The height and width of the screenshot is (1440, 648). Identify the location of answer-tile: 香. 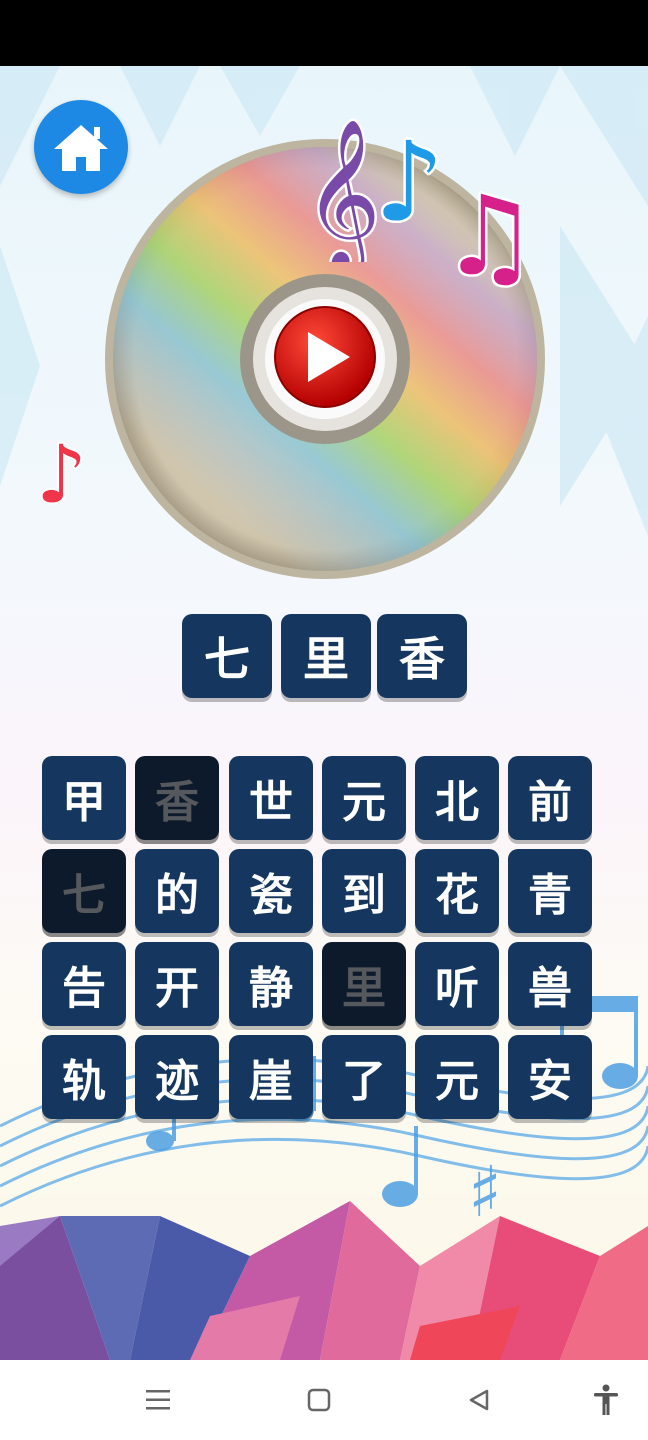
(422, 656).